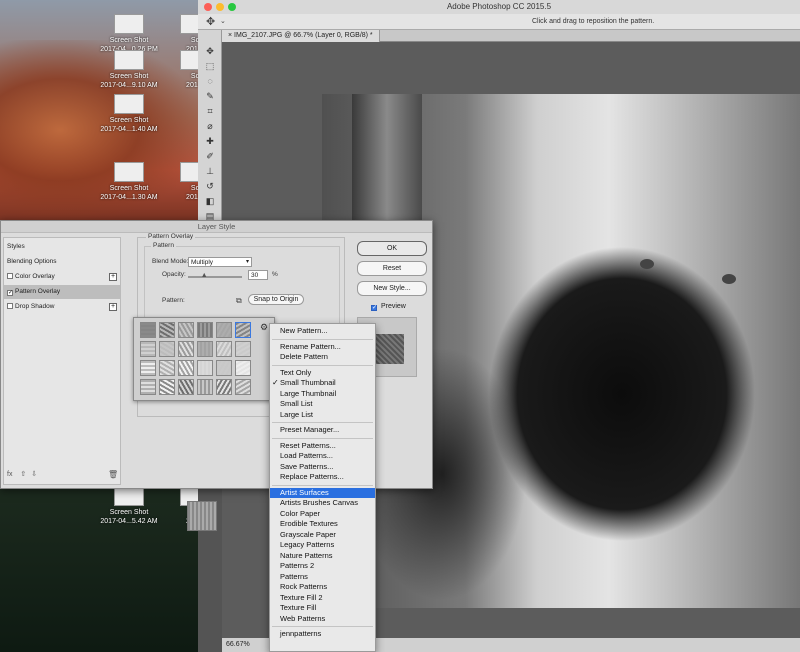 The image size is (800, 652). I want to click on slider-thumb: ▲, so click(204, 275).